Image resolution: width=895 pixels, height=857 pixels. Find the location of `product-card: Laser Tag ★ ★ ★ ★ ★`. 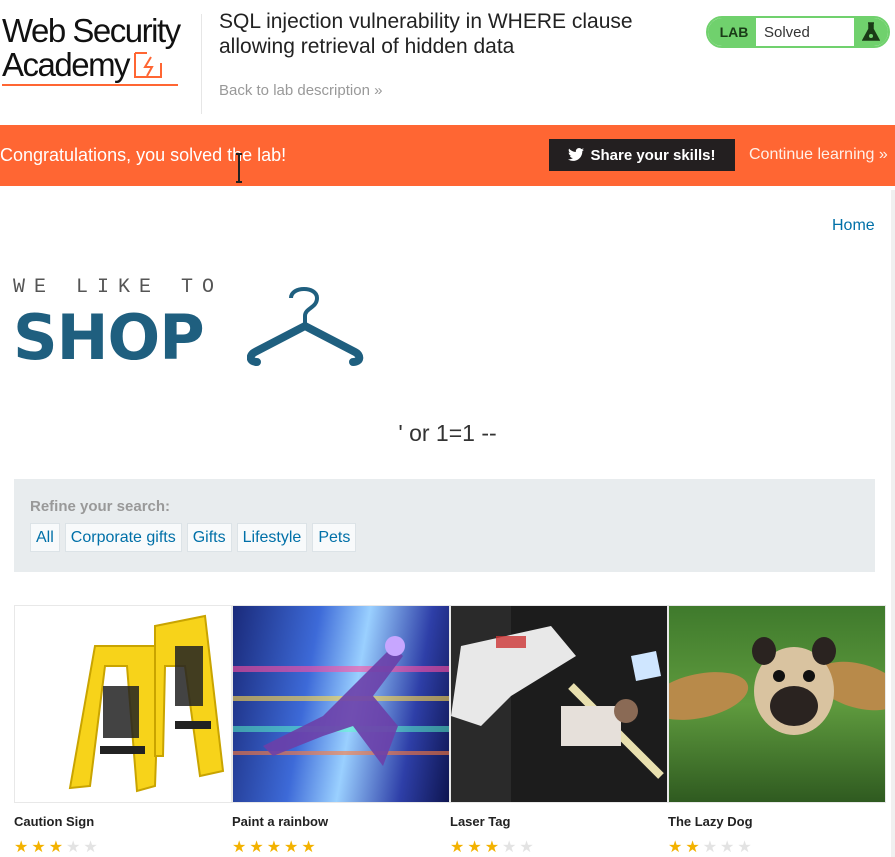

product-card: Laser Tag ★ ★ ★ ★ ★ is located at coordinates (559, 730).